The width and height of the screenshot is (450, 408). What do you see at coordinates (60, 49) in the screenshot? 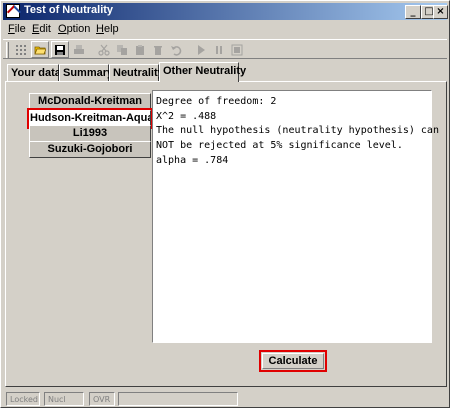
I see `save-icon` at bounding box center [60, 49].